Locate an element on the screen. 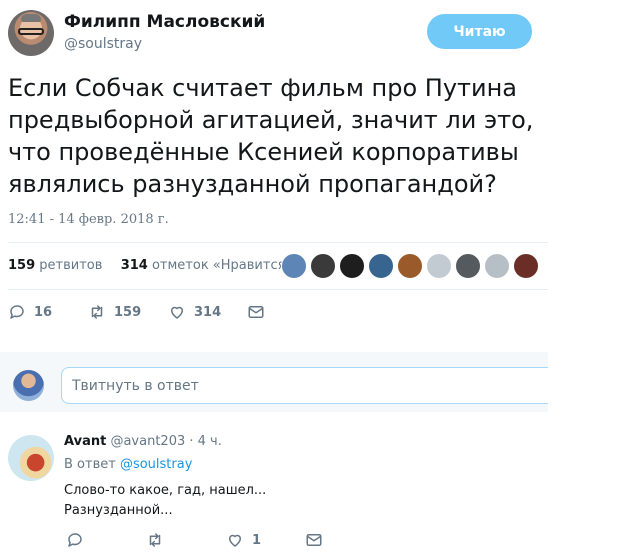  like-count: 314 is located at coordinates (208, 312).